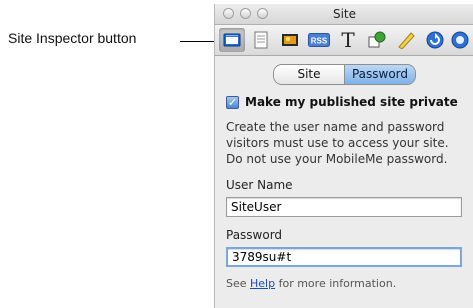  I want to click on text-inspector-button: T, so click(348, 40).